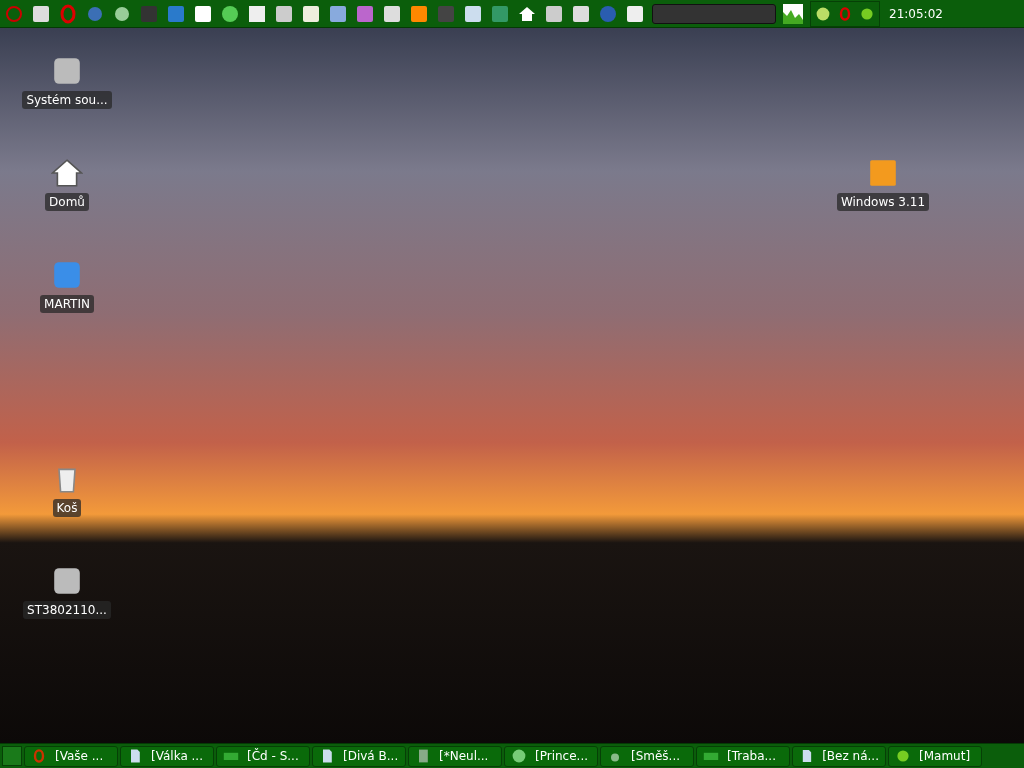 The height and width of the screenshot is (768, 1024). I want to click on taskbar-button: [Mamut], so click(935, 756).